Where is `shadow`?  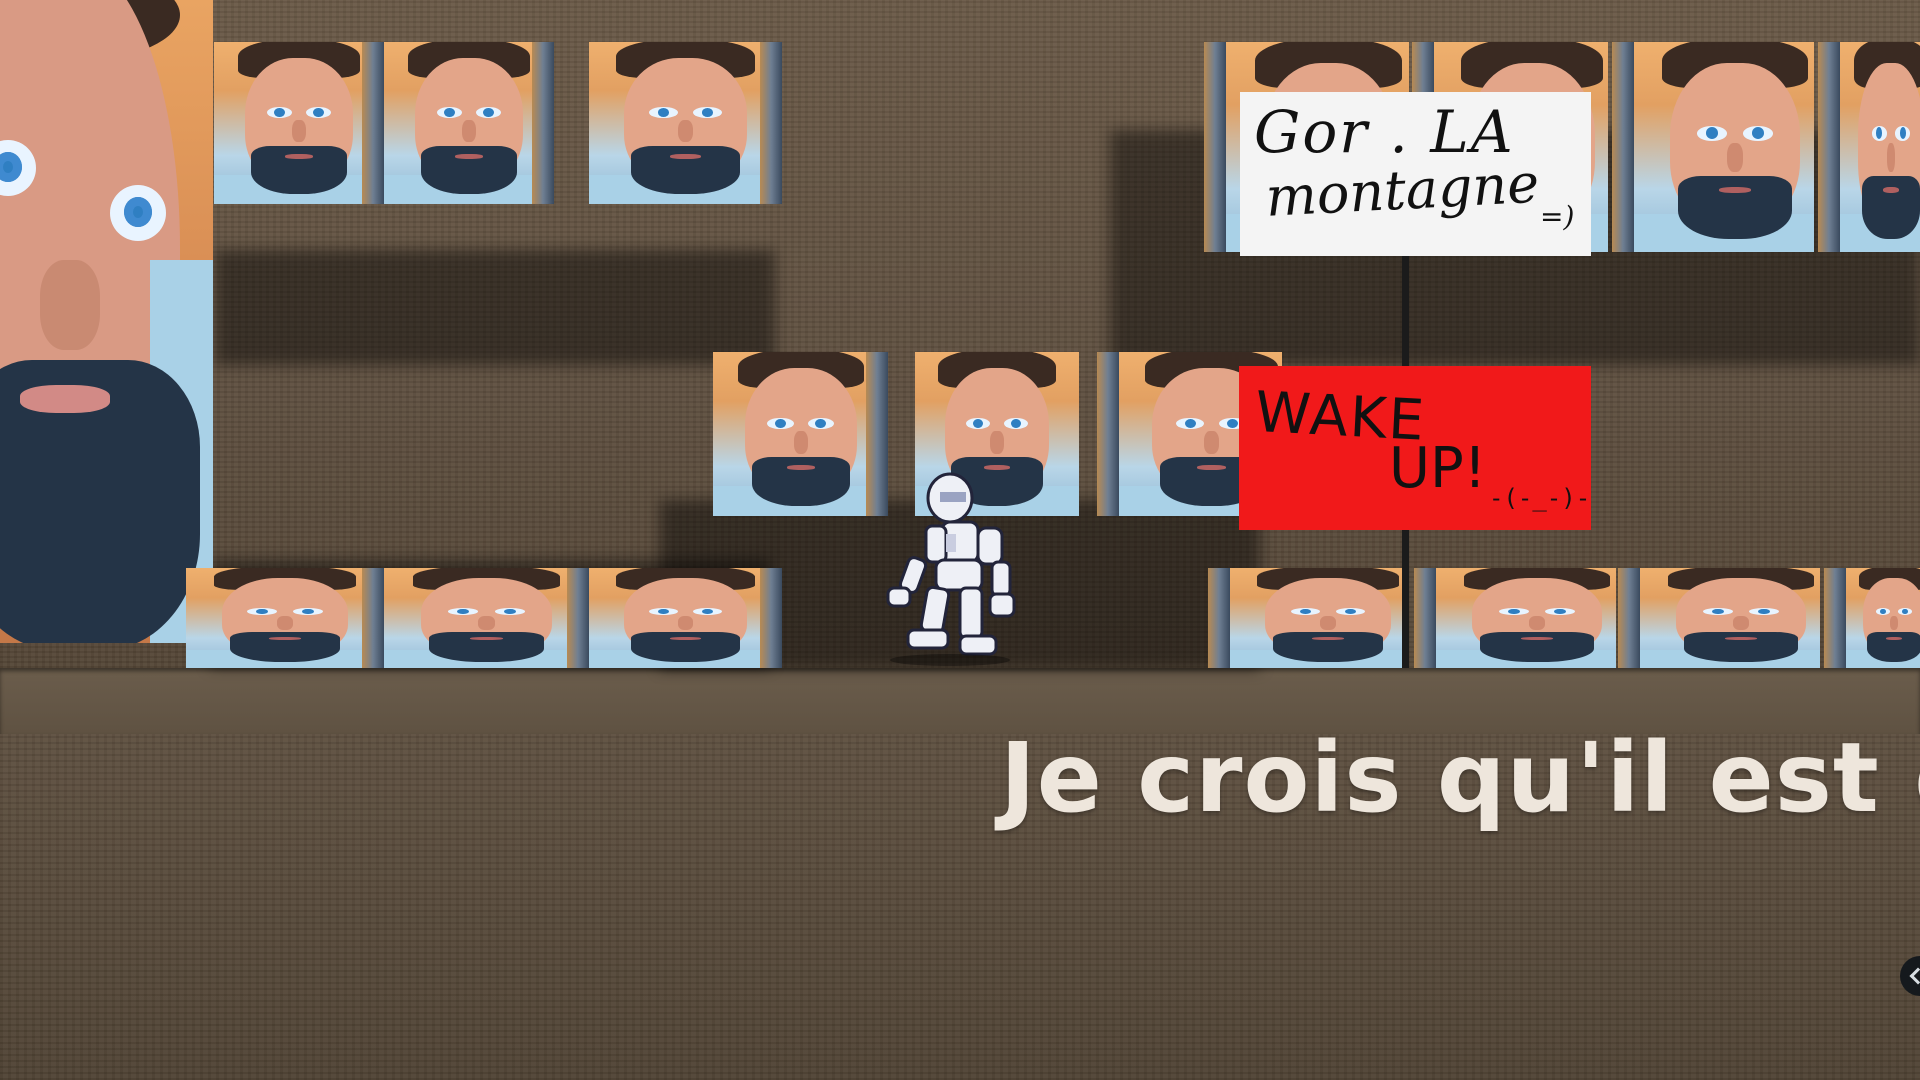 shadow is located at coordinates (495, 307).